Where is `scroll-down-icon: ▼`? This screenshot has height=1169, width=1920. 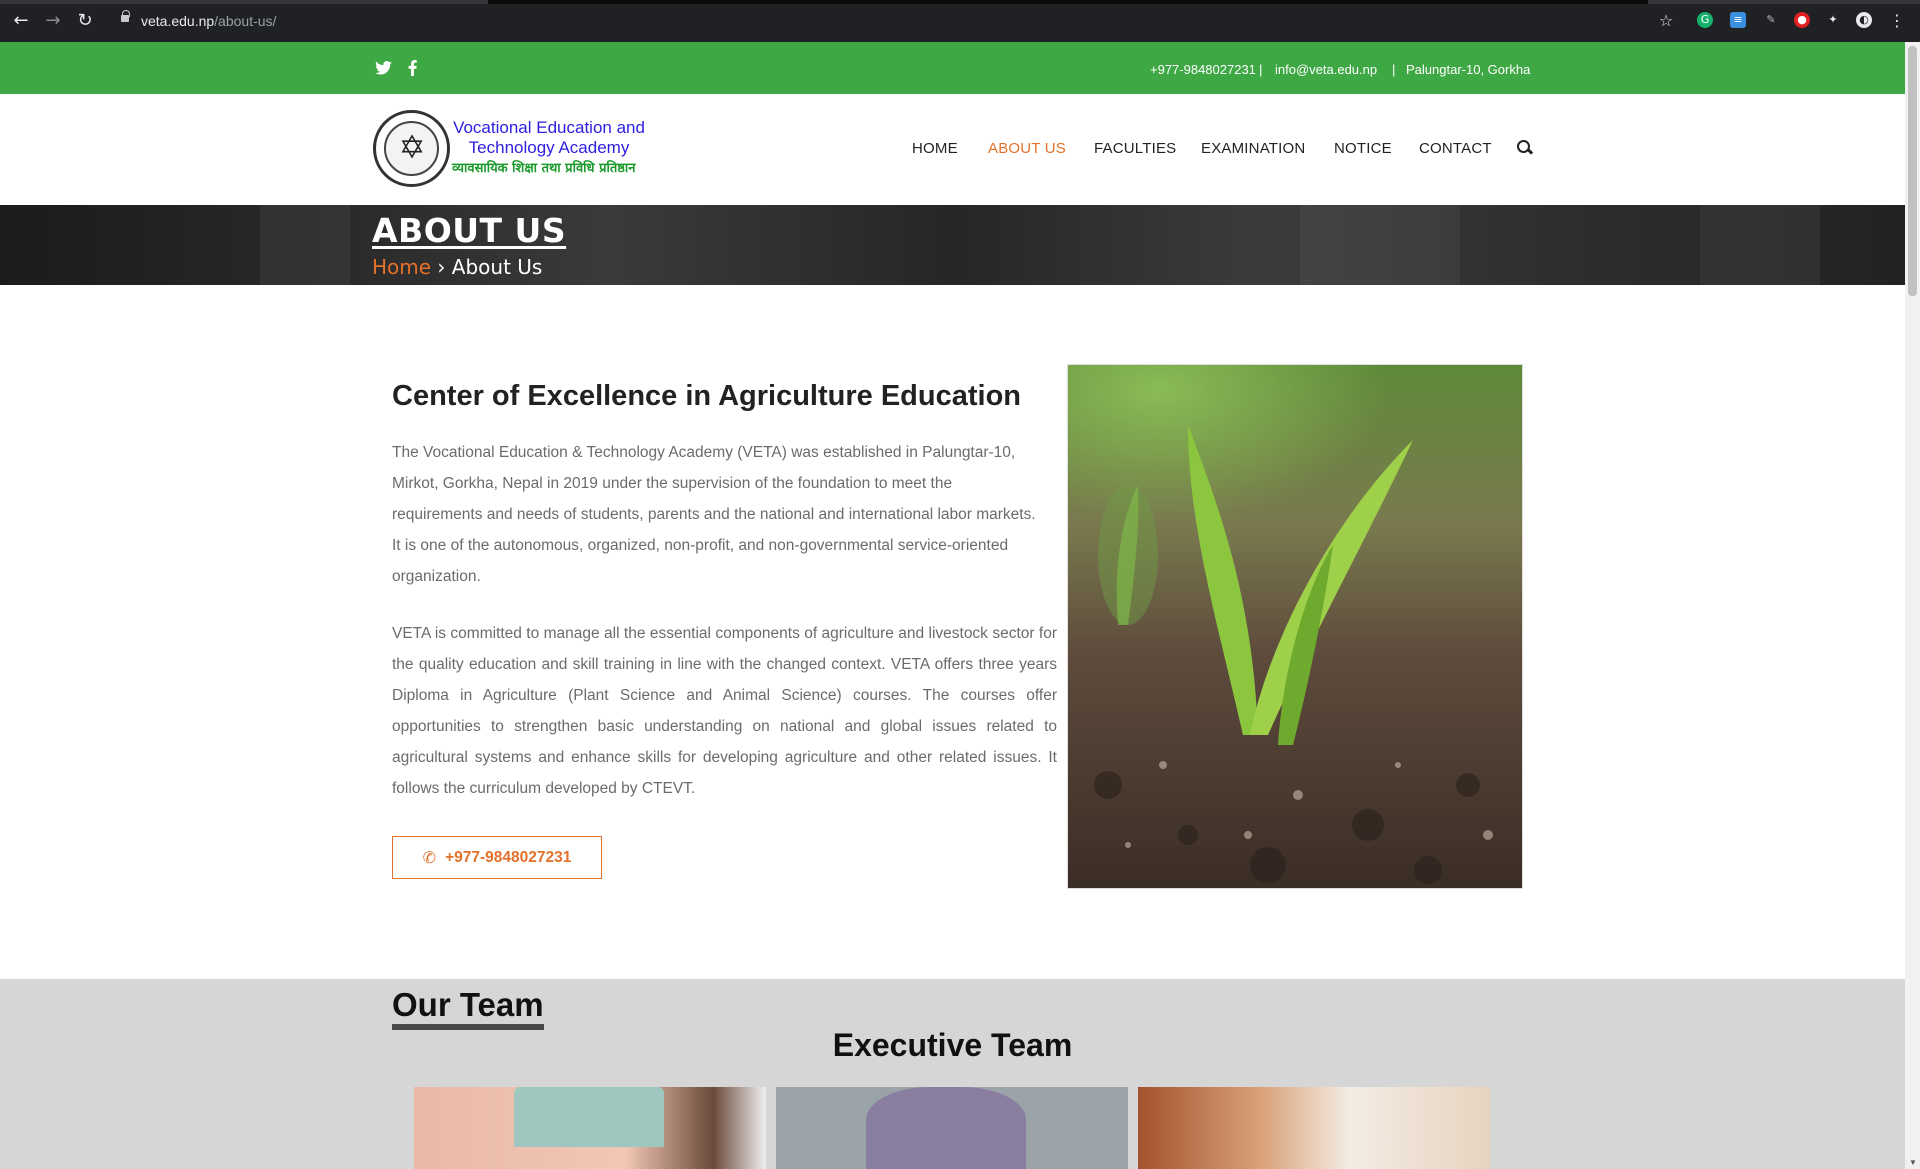
scroll-down-icon: ▼ is located at coordinates (1913, 1162).